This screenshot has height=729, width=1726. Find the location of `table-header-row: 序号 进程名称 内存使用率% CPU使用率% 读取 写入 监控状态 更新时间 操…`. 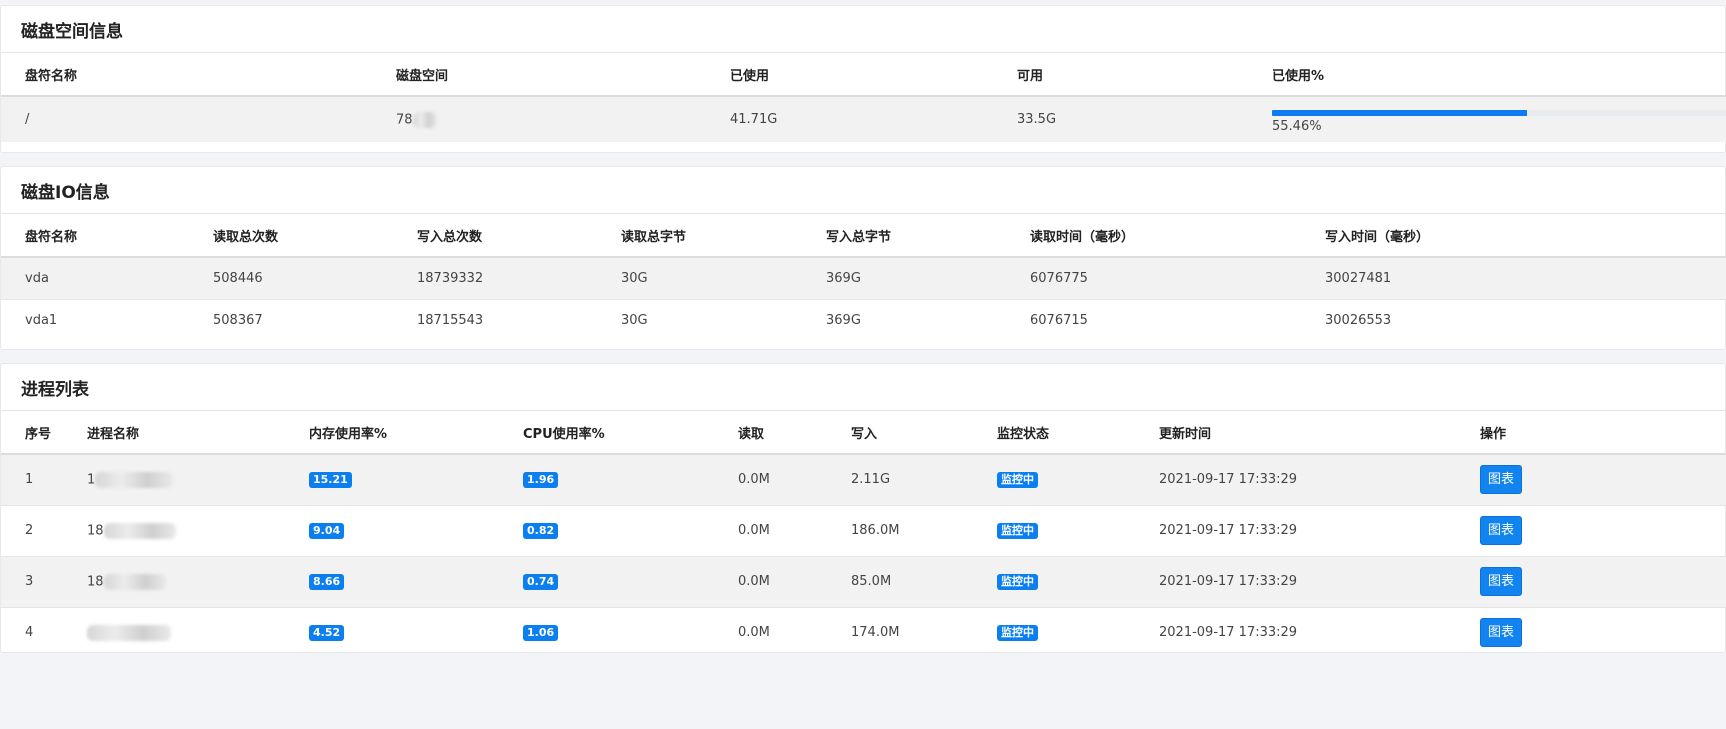

table-header-row: 序号 进程名称 内存使用率% CPU使用率% 读取 写入 监控状态 更新时间 操… is located at coordinates (863, 433).